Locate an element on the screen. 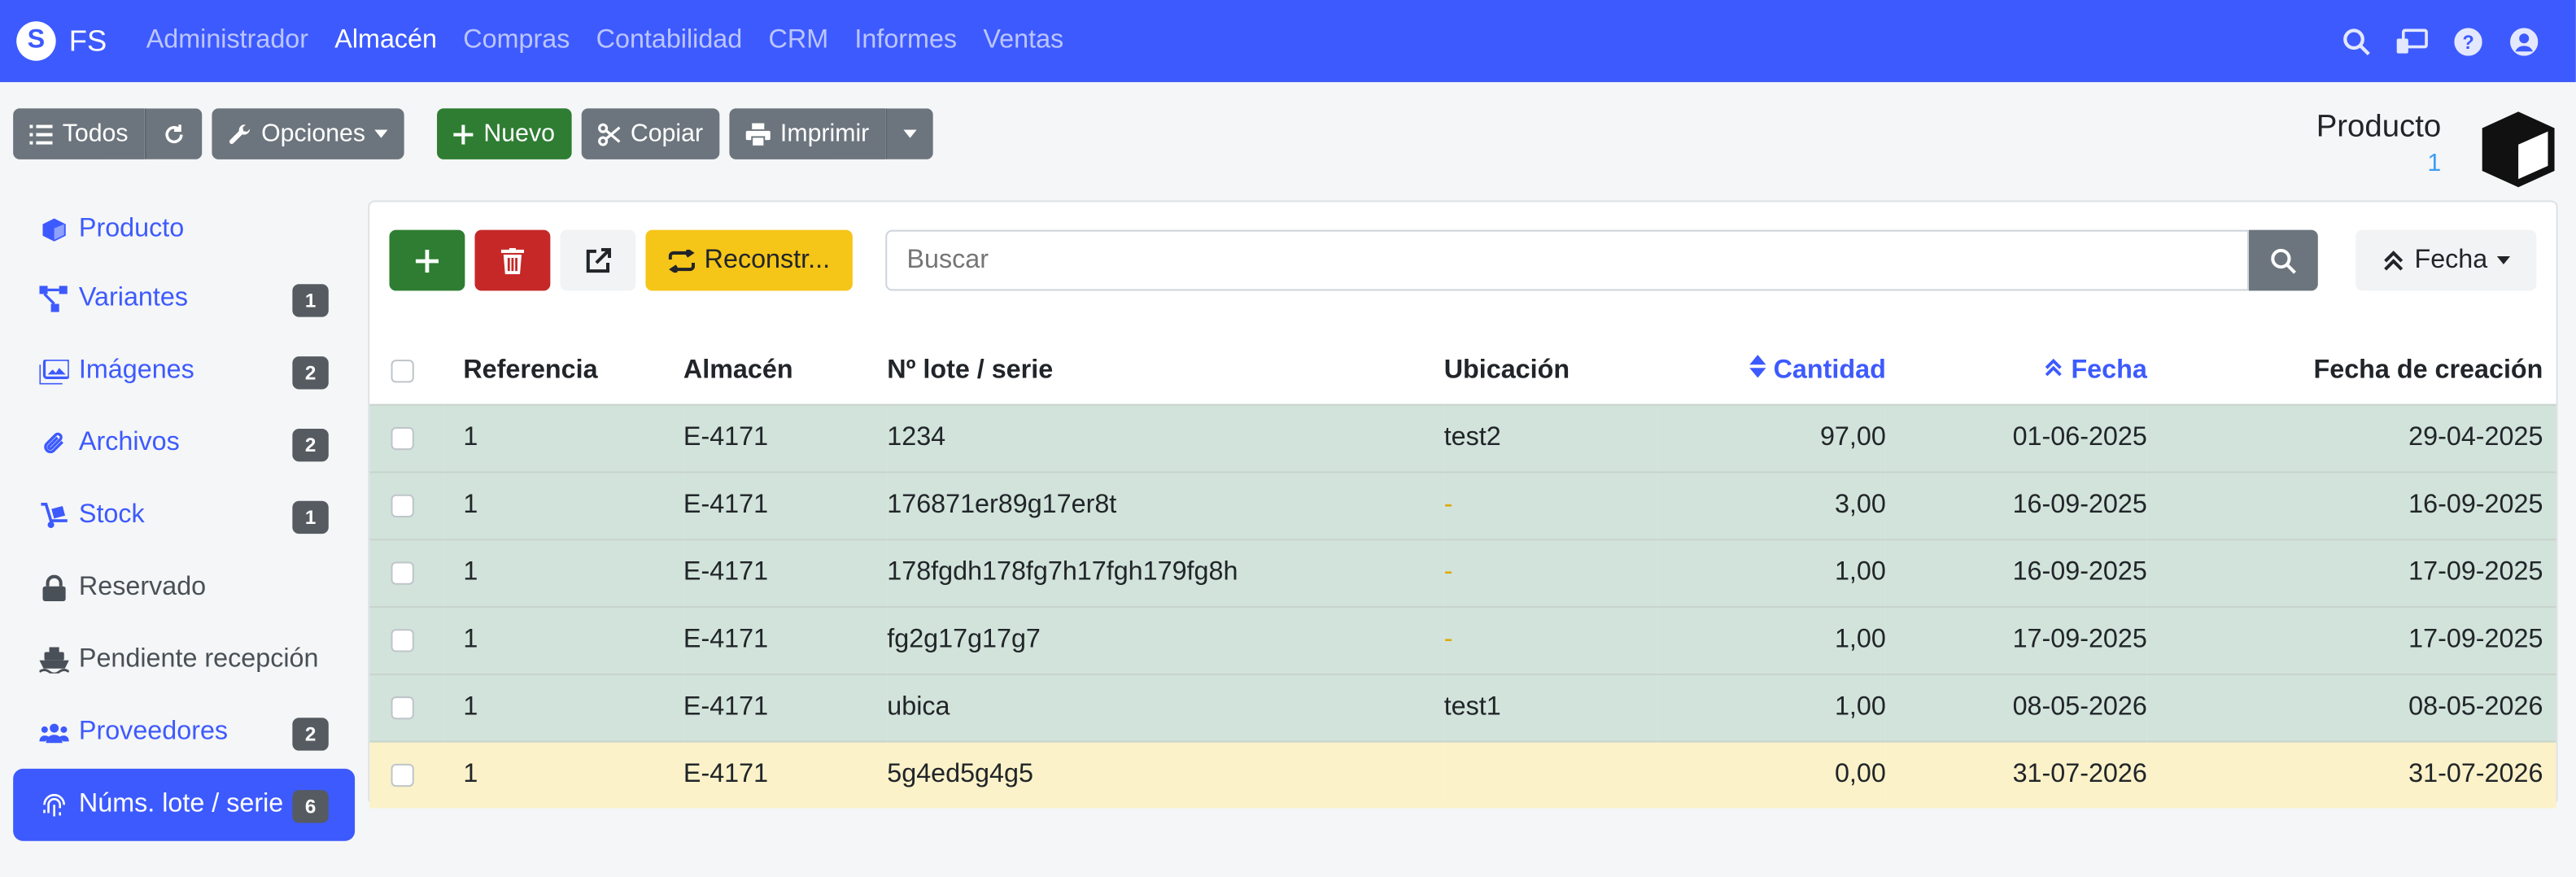 This screenshot has width=2576, height=877. todos-button: Todos is located at coordinates (79, 133).